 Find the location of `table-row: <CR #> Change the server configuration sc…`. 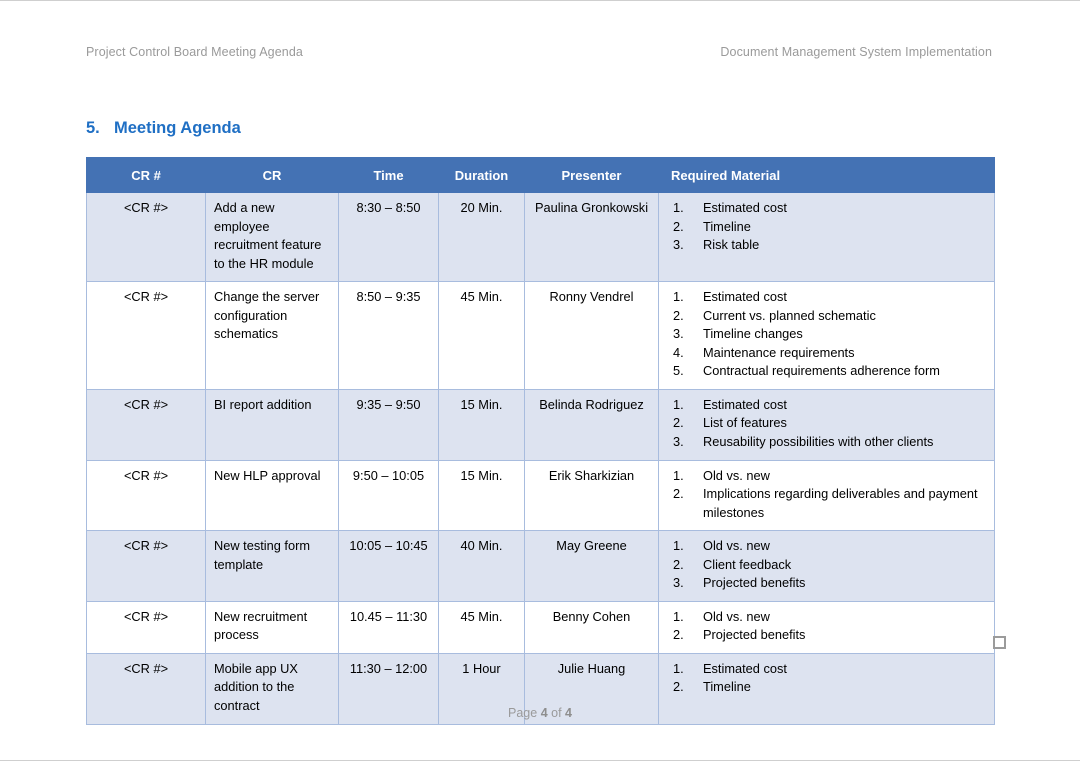

table-row: <CR #> Change the server configuration sc… is located at coordinates (540, 335).